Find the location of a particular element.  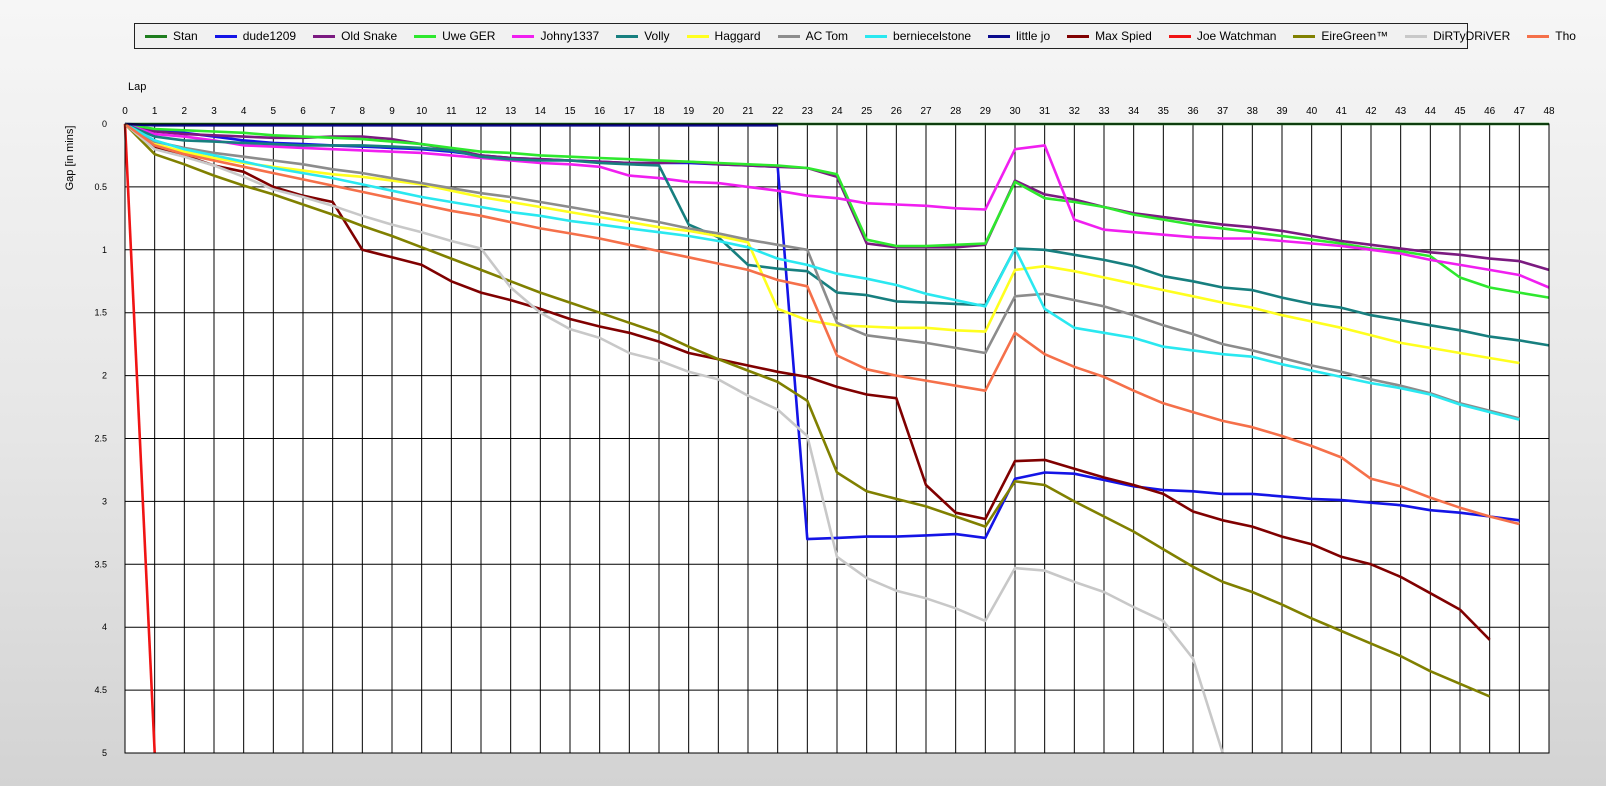

x-tick-label: 6 is located at coordinates (303, 111).